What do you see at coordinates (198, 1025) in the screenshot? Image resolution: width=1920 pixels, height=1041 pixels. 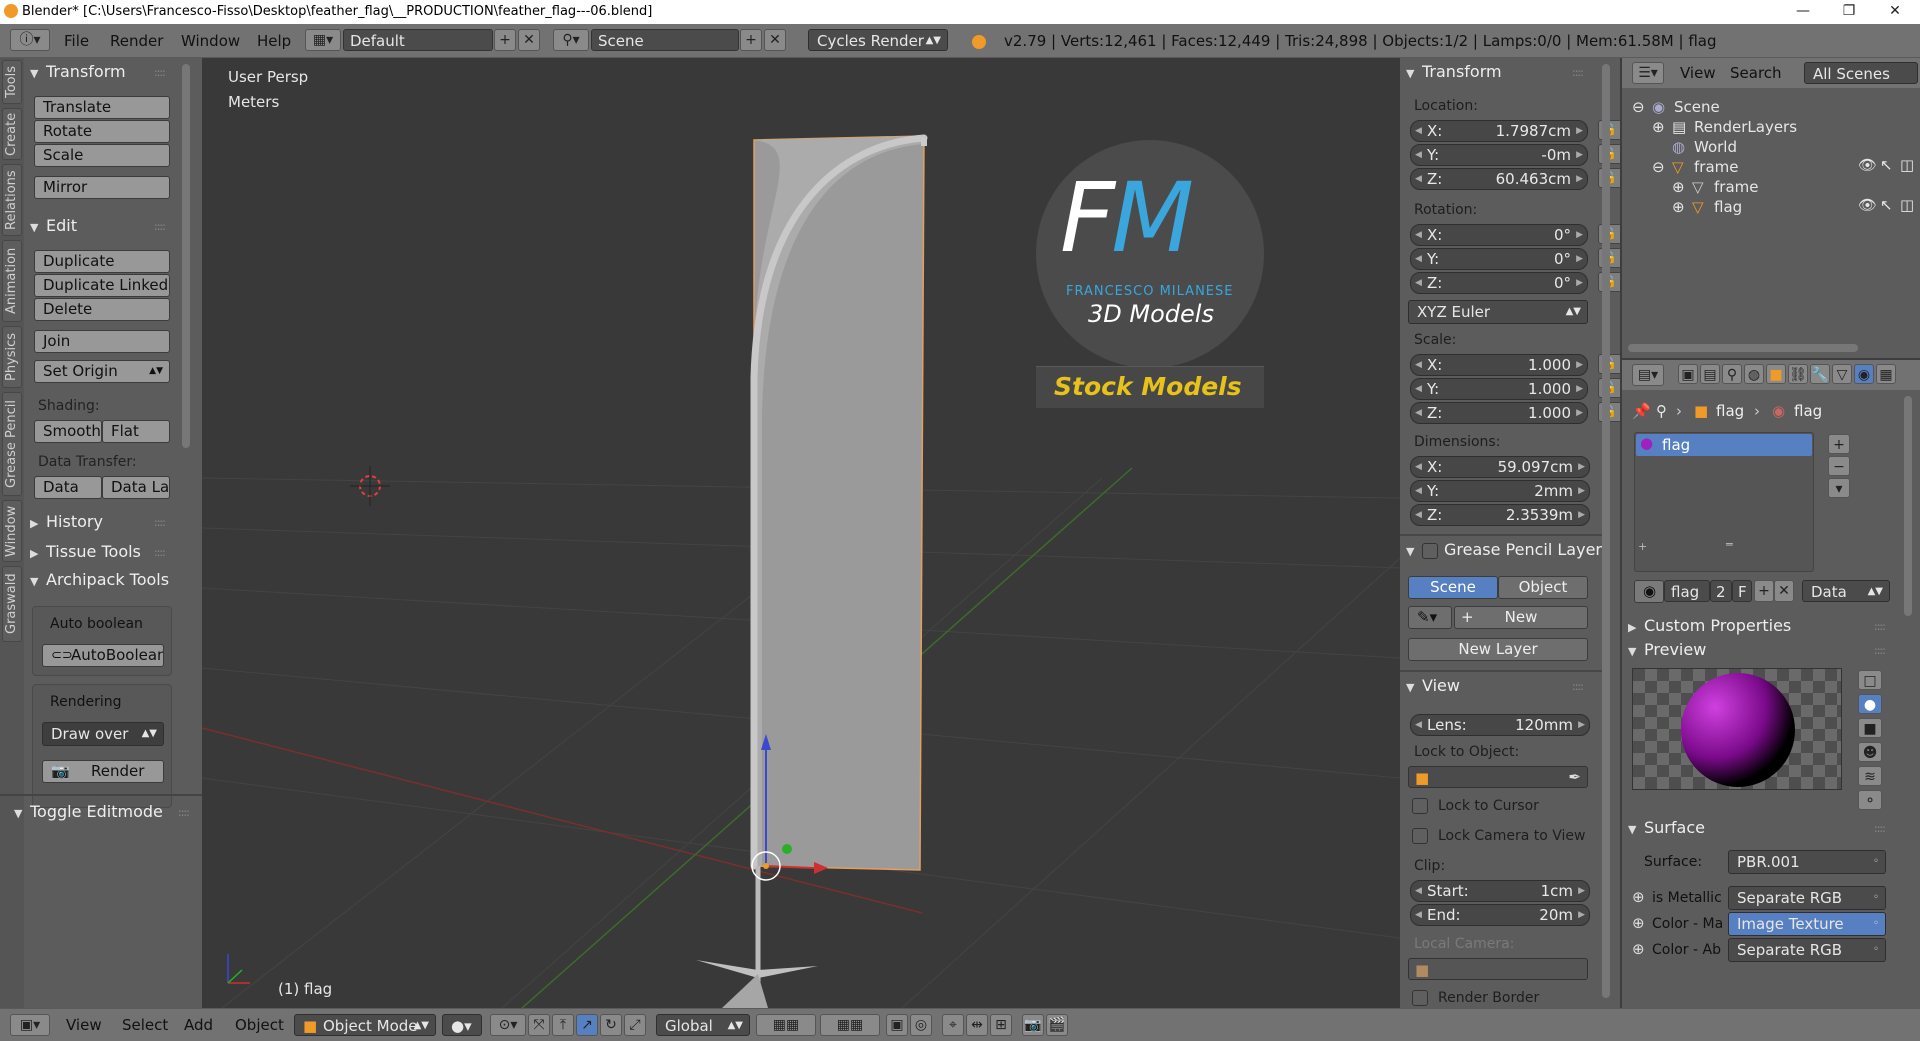 I see `menu-add: Add` at bounding box center [198, 1025].